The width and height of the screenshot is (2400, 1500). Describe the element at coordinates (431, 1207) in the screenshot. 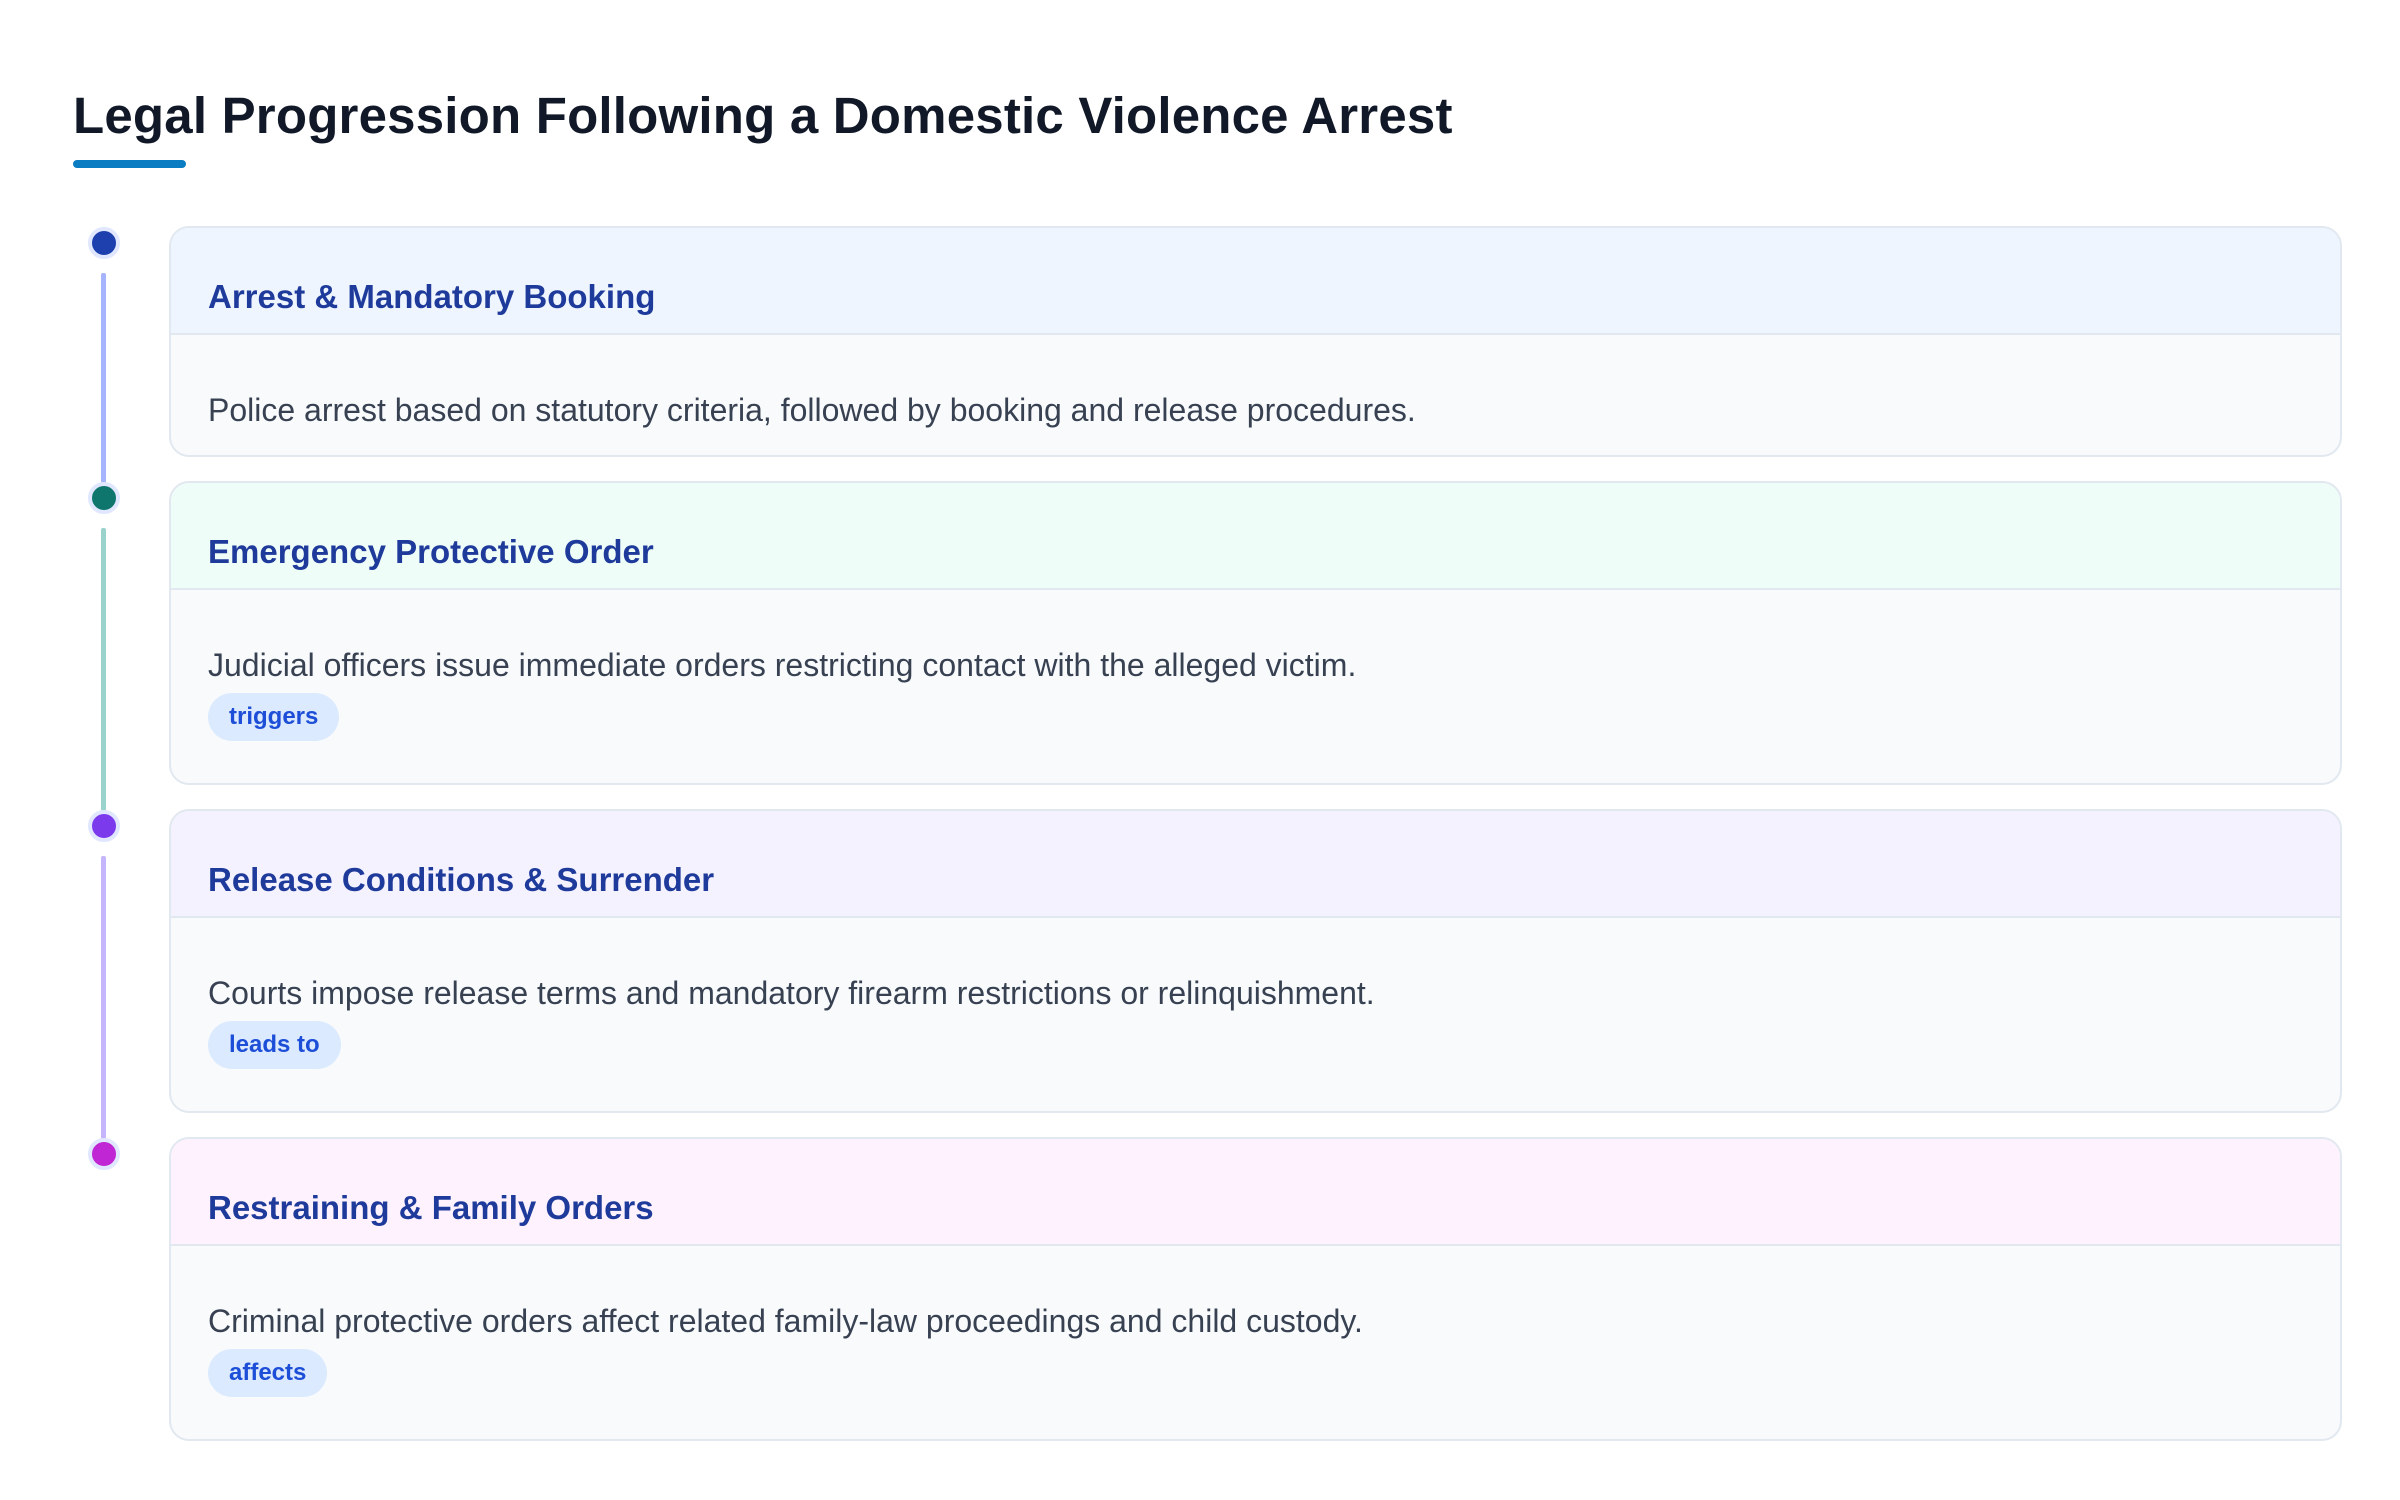

I see `step-title: Restraining & Family Orders` at that location.